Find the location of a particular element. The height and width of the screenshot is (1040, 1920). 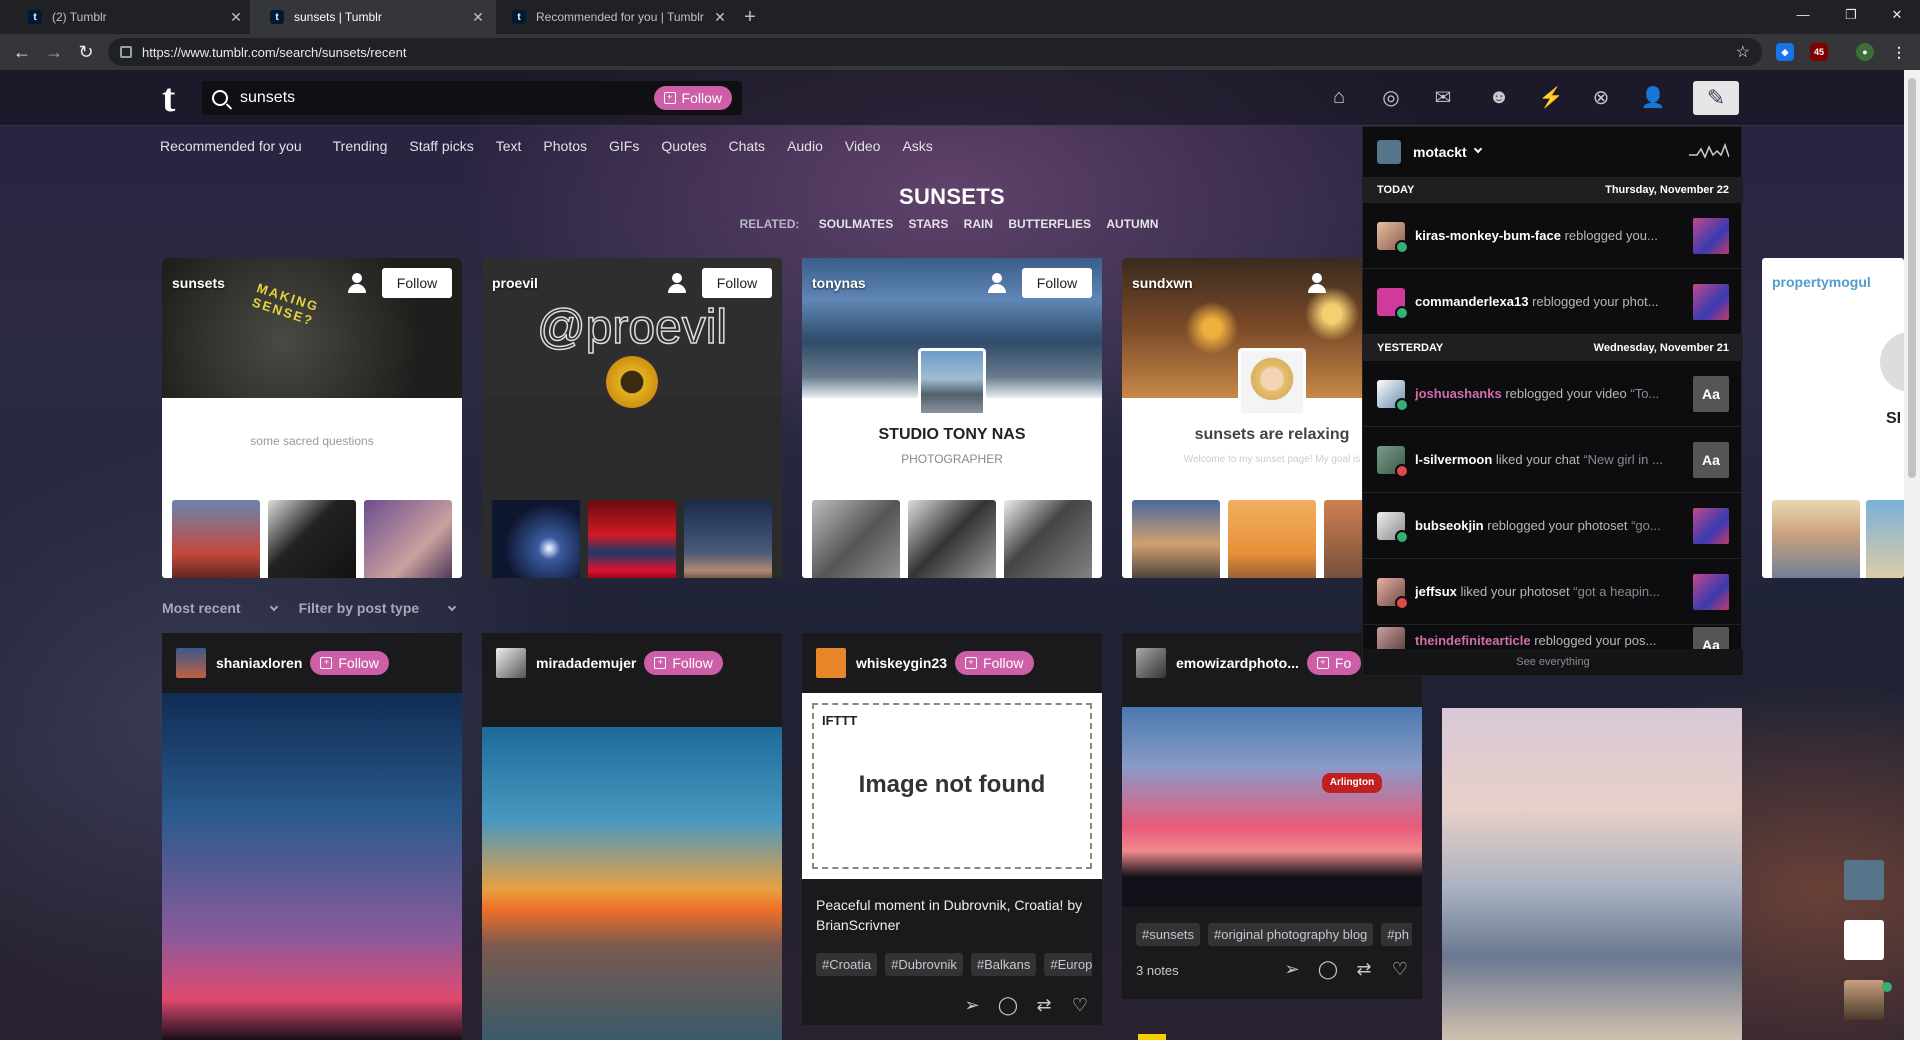

tumblr-logo-icon: t is located at coordinates (176, 98).